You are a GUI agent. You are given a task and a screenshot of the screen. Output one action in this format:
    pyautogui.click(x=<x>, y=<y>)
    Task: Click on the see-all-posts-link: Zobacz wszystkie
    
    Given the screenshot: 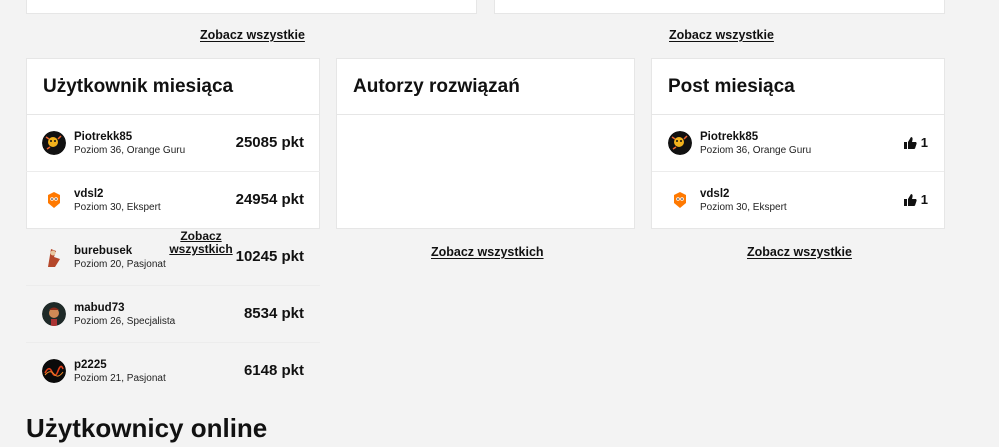 What is the action you would take?
    pyautogui.click(x=799, y=252)
    